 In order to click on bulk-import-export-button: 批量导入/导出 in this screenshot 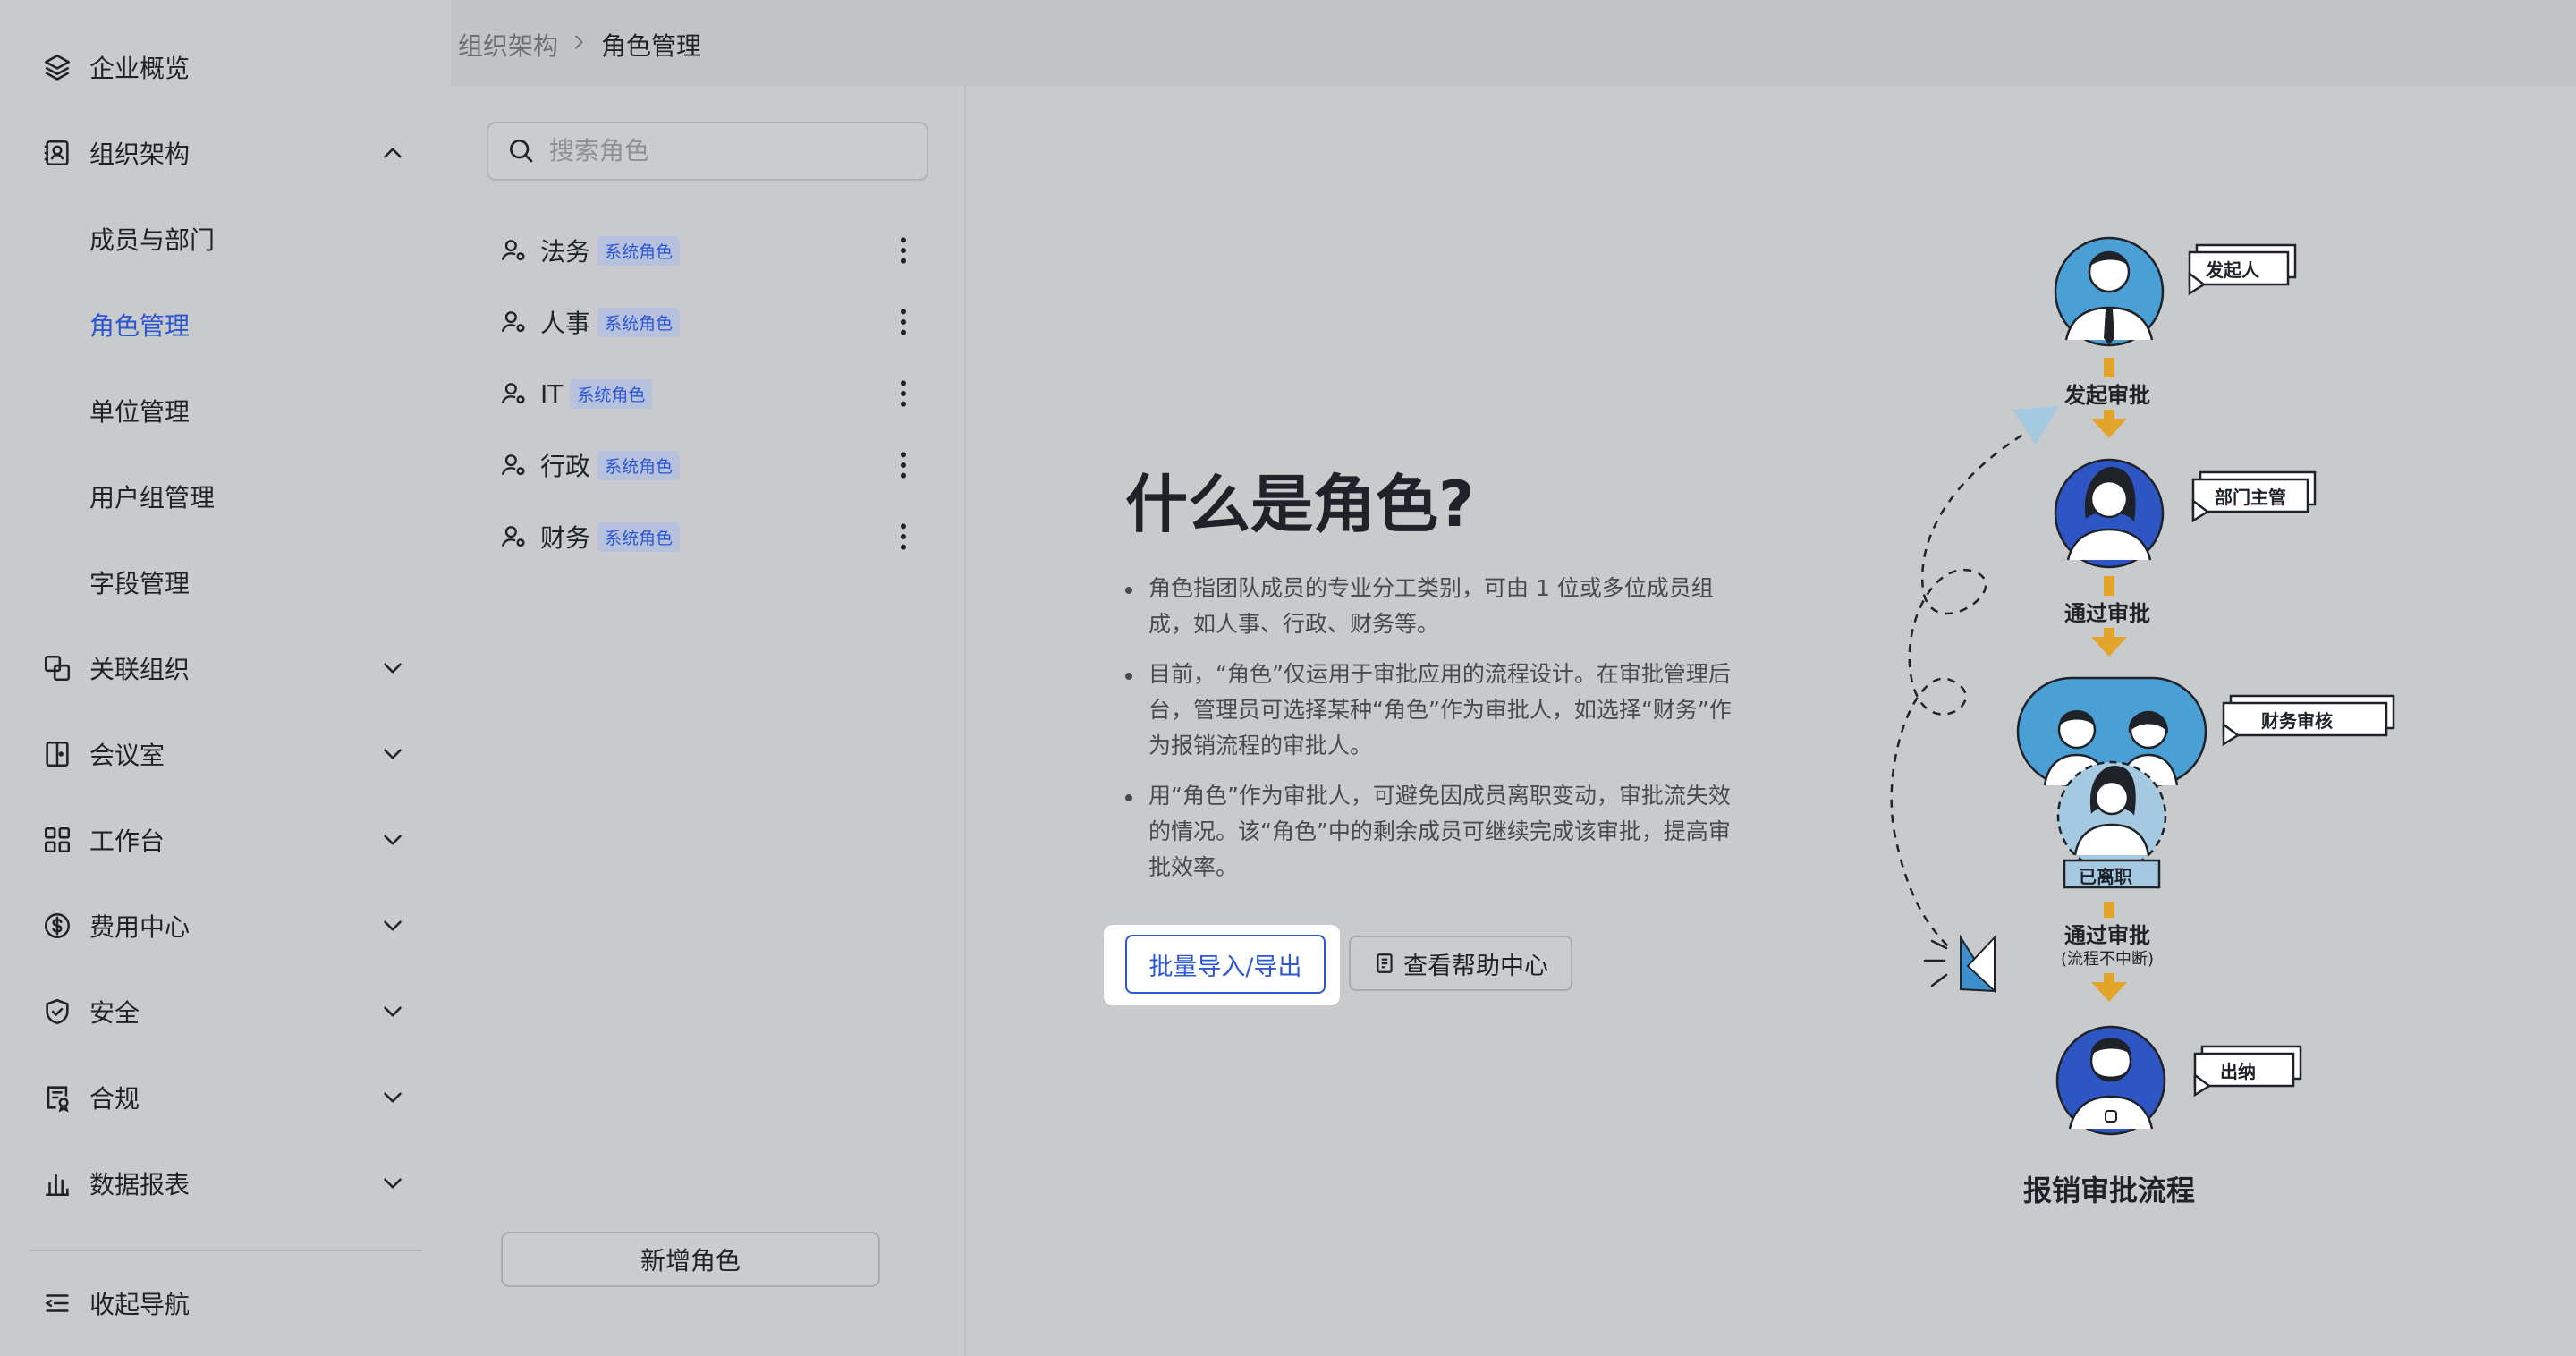, I will do `click(1225, 965)`.